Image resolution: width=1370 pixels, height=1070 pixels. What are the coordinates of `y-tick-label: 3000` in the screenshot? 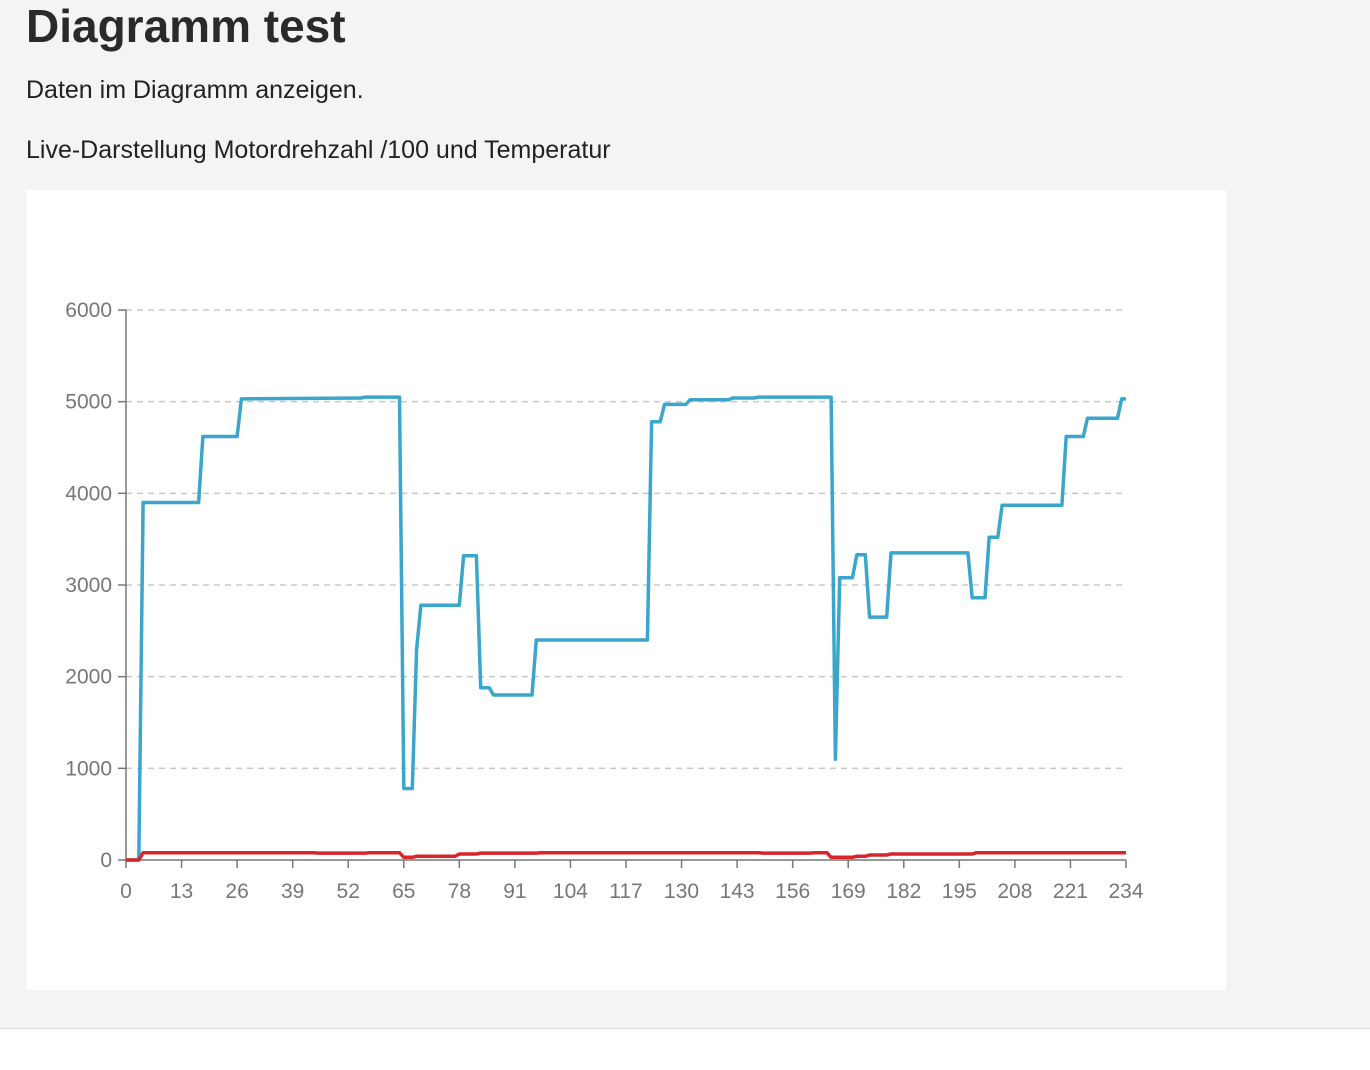 It's located at (88, 585).